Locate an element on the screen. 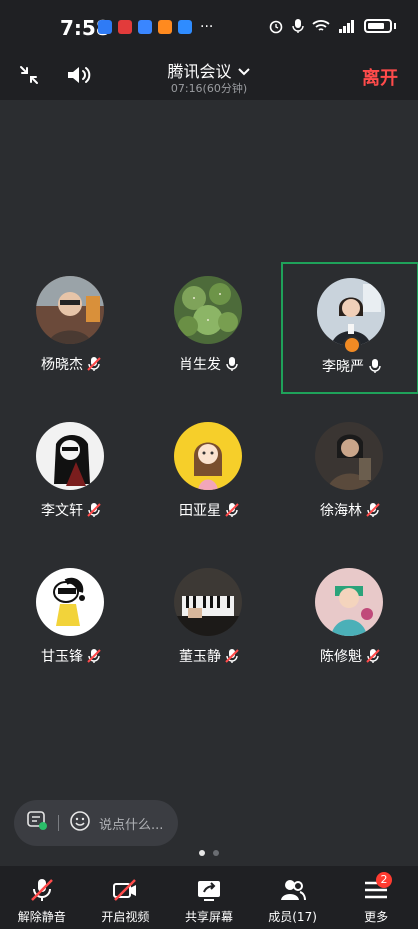 Image resolution: width=418 pixels, height=929 pixels. share-screen-label: 共享屏幕 is located at coordinates (208, 917).